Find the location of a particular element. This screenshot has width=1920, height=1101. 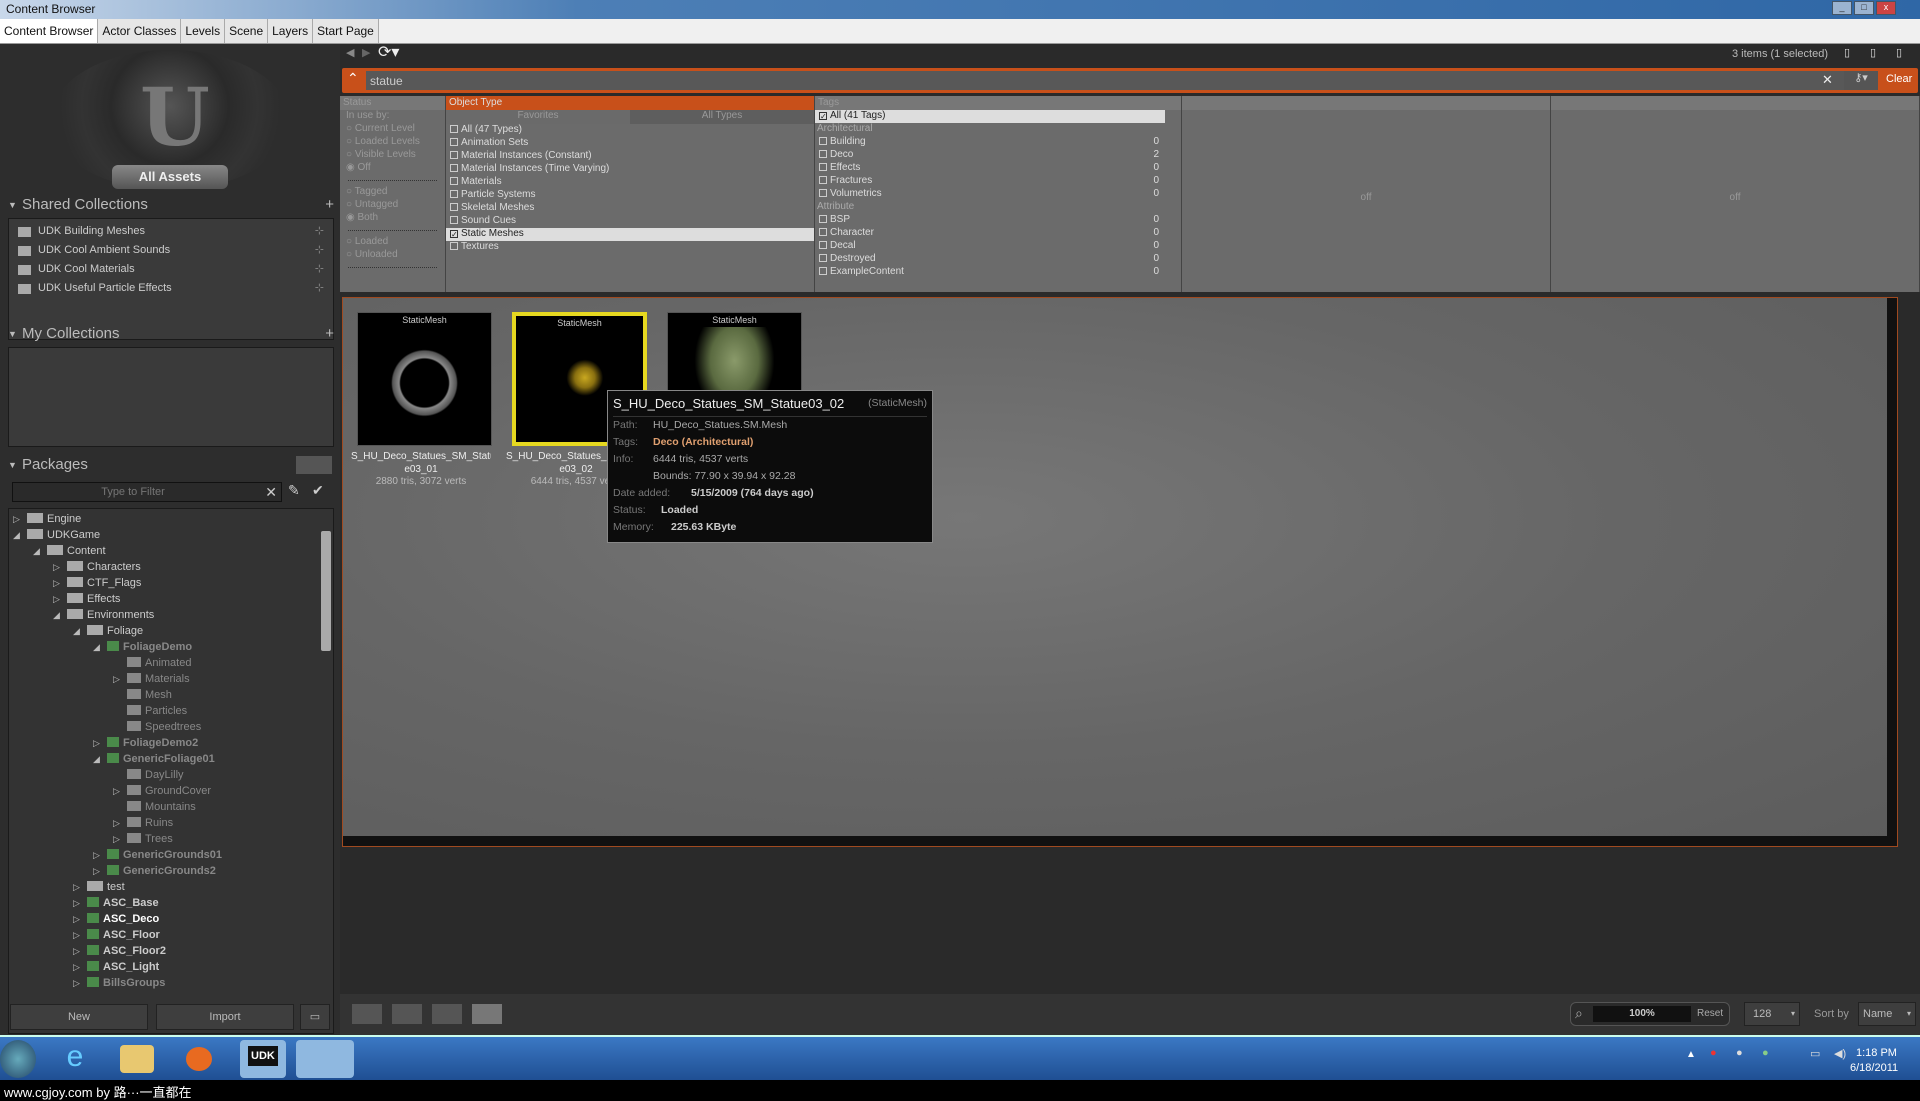

tag-option: Destroyed 0 is located at coordinates (998, 259).